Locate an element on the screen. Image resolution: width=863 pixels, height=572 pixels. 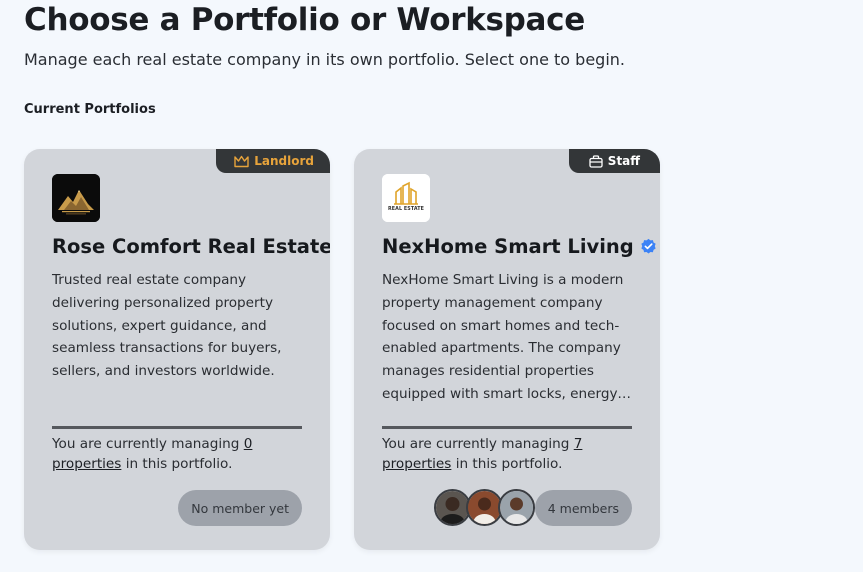
role-badge-landlord: Landlord is located at coordinates (273, 161).